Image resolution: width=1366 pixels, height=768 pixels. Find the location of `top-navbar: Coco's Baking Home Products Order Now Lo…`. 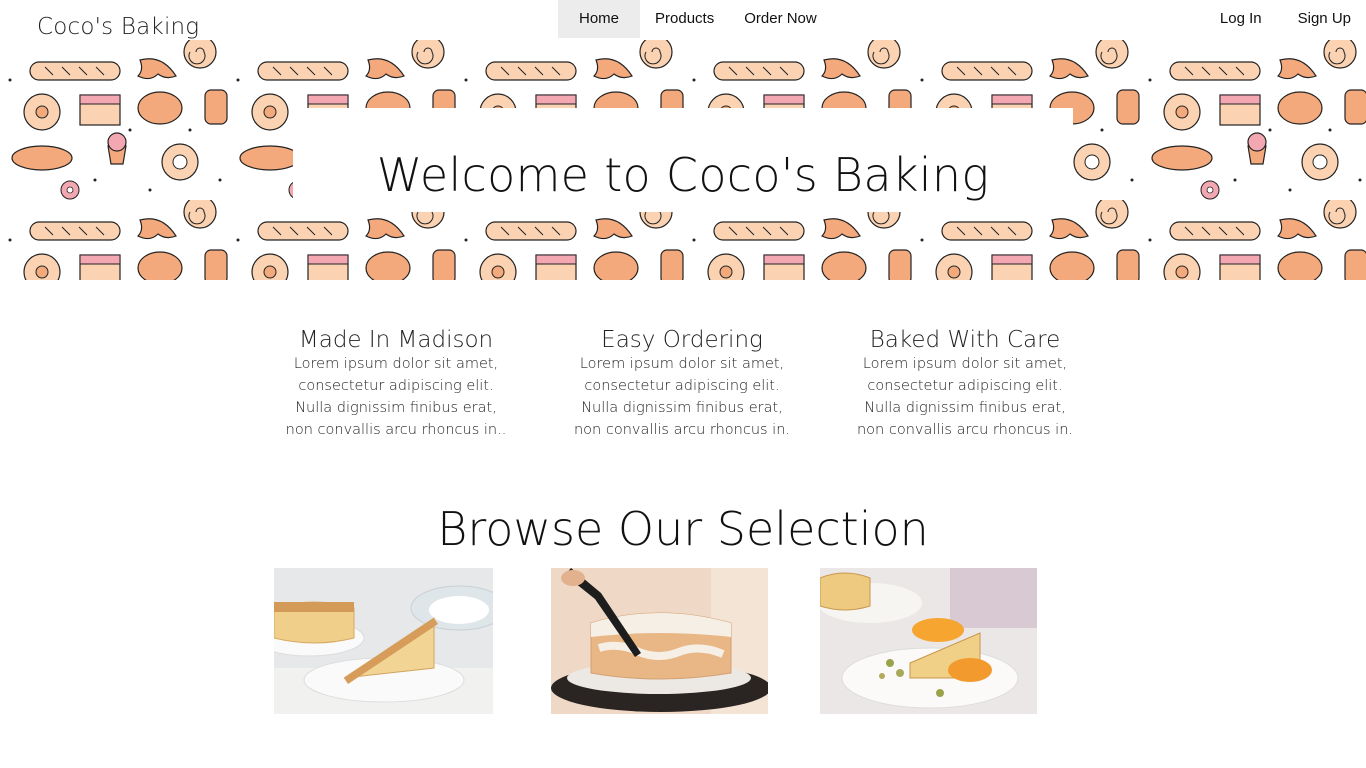

top-navbar: Coco's Baking Home Products Order Now Lo… is located at coordinates (683, 20).